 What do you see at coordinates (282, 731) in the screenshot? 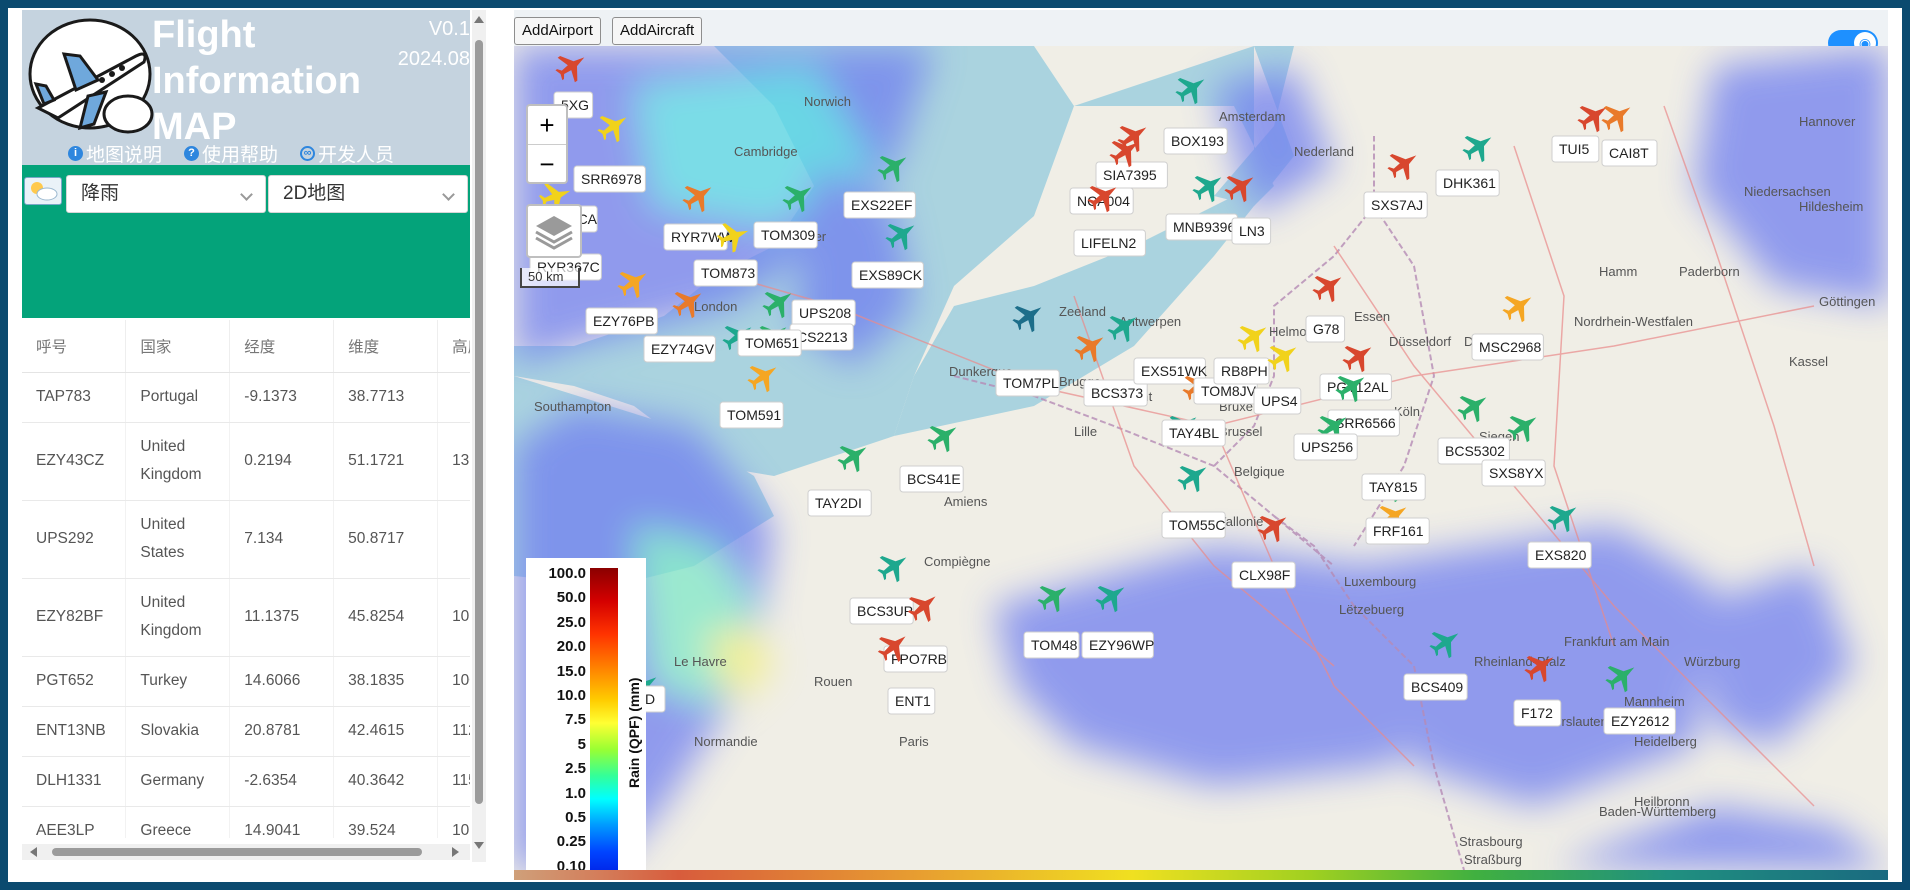
I see `longitude-cell: 20.8781` at bounding box center [282, 731].